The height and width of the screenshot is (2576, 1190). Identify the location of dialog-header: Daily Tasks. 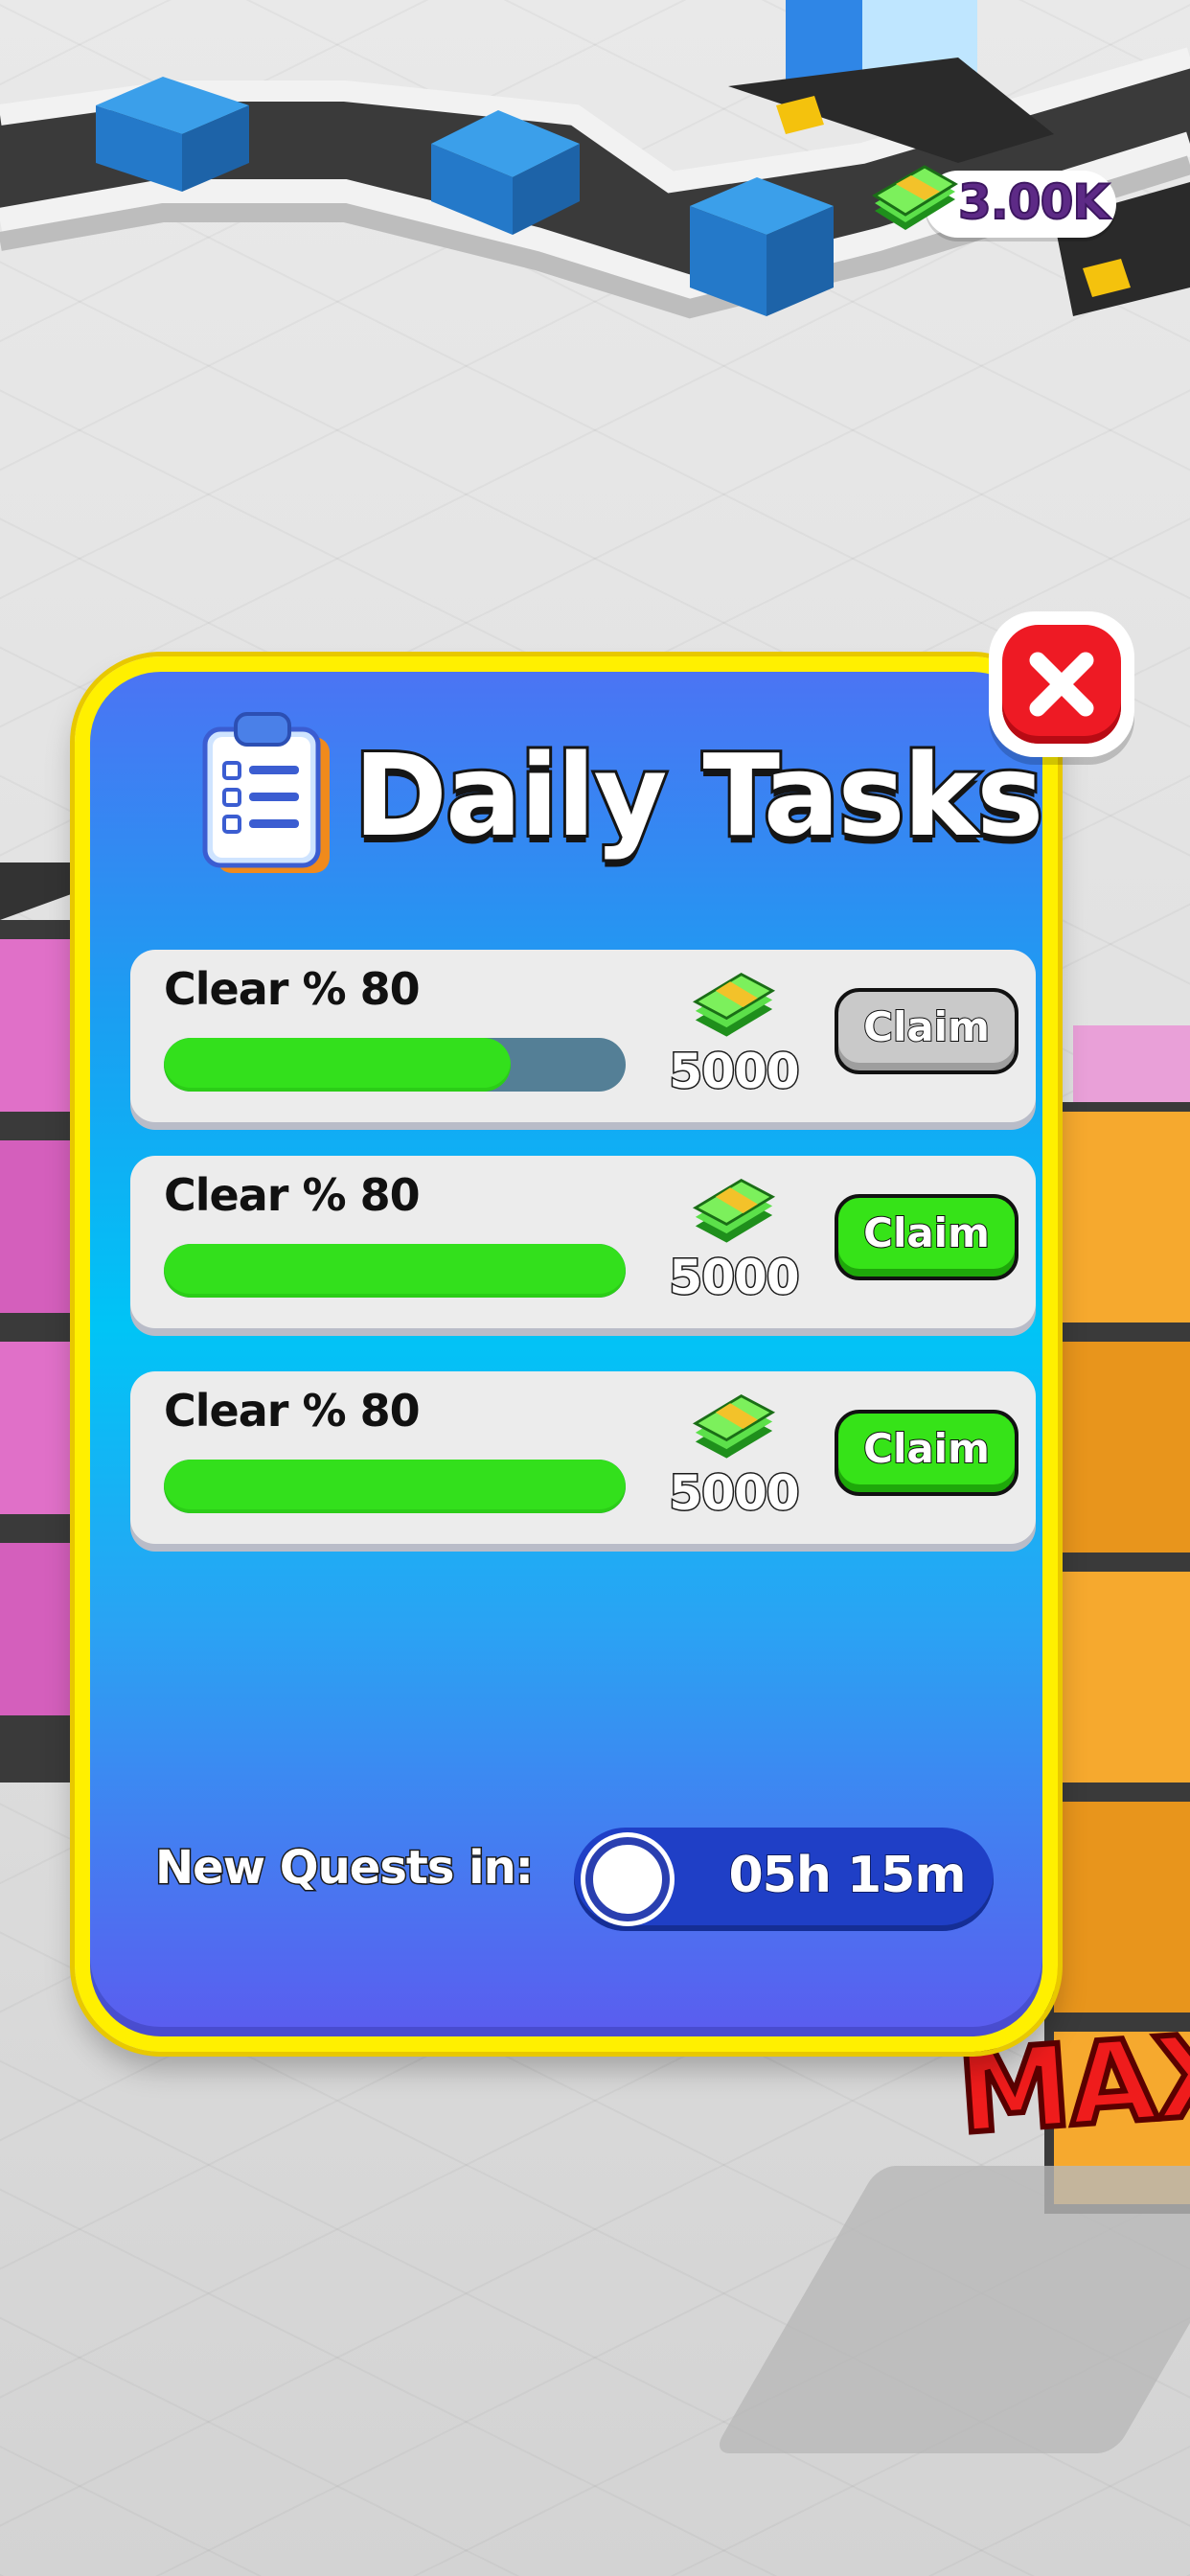
(621, 796).